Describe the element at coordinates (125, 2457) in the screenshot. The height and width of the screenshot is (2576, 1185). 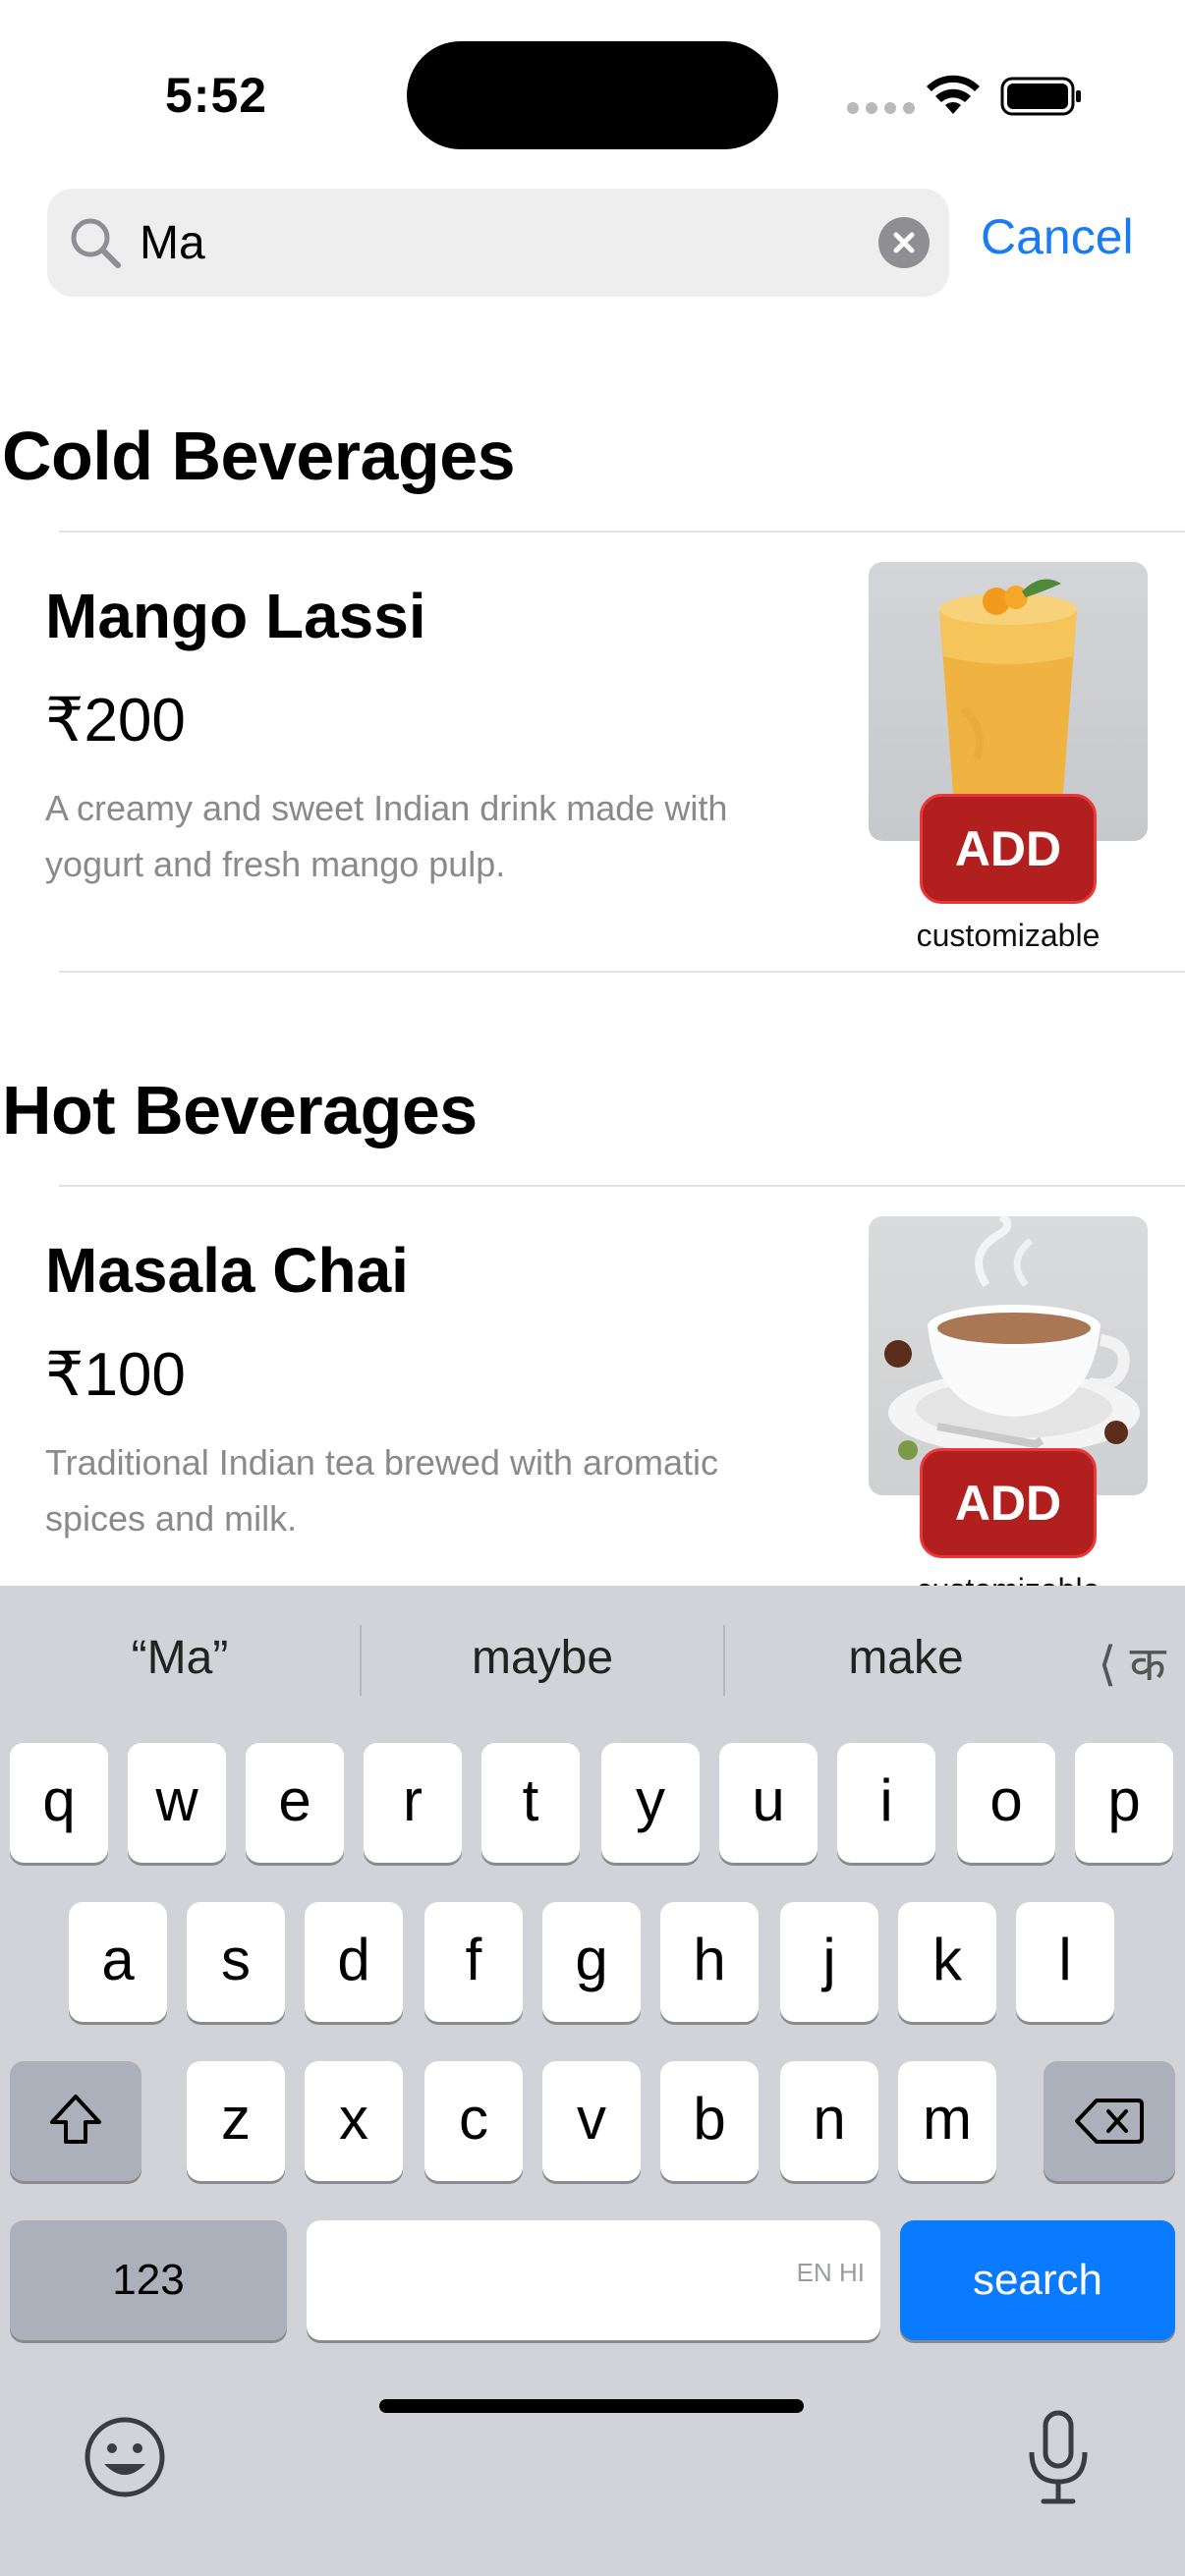
I see `emoji-icon` at that location.